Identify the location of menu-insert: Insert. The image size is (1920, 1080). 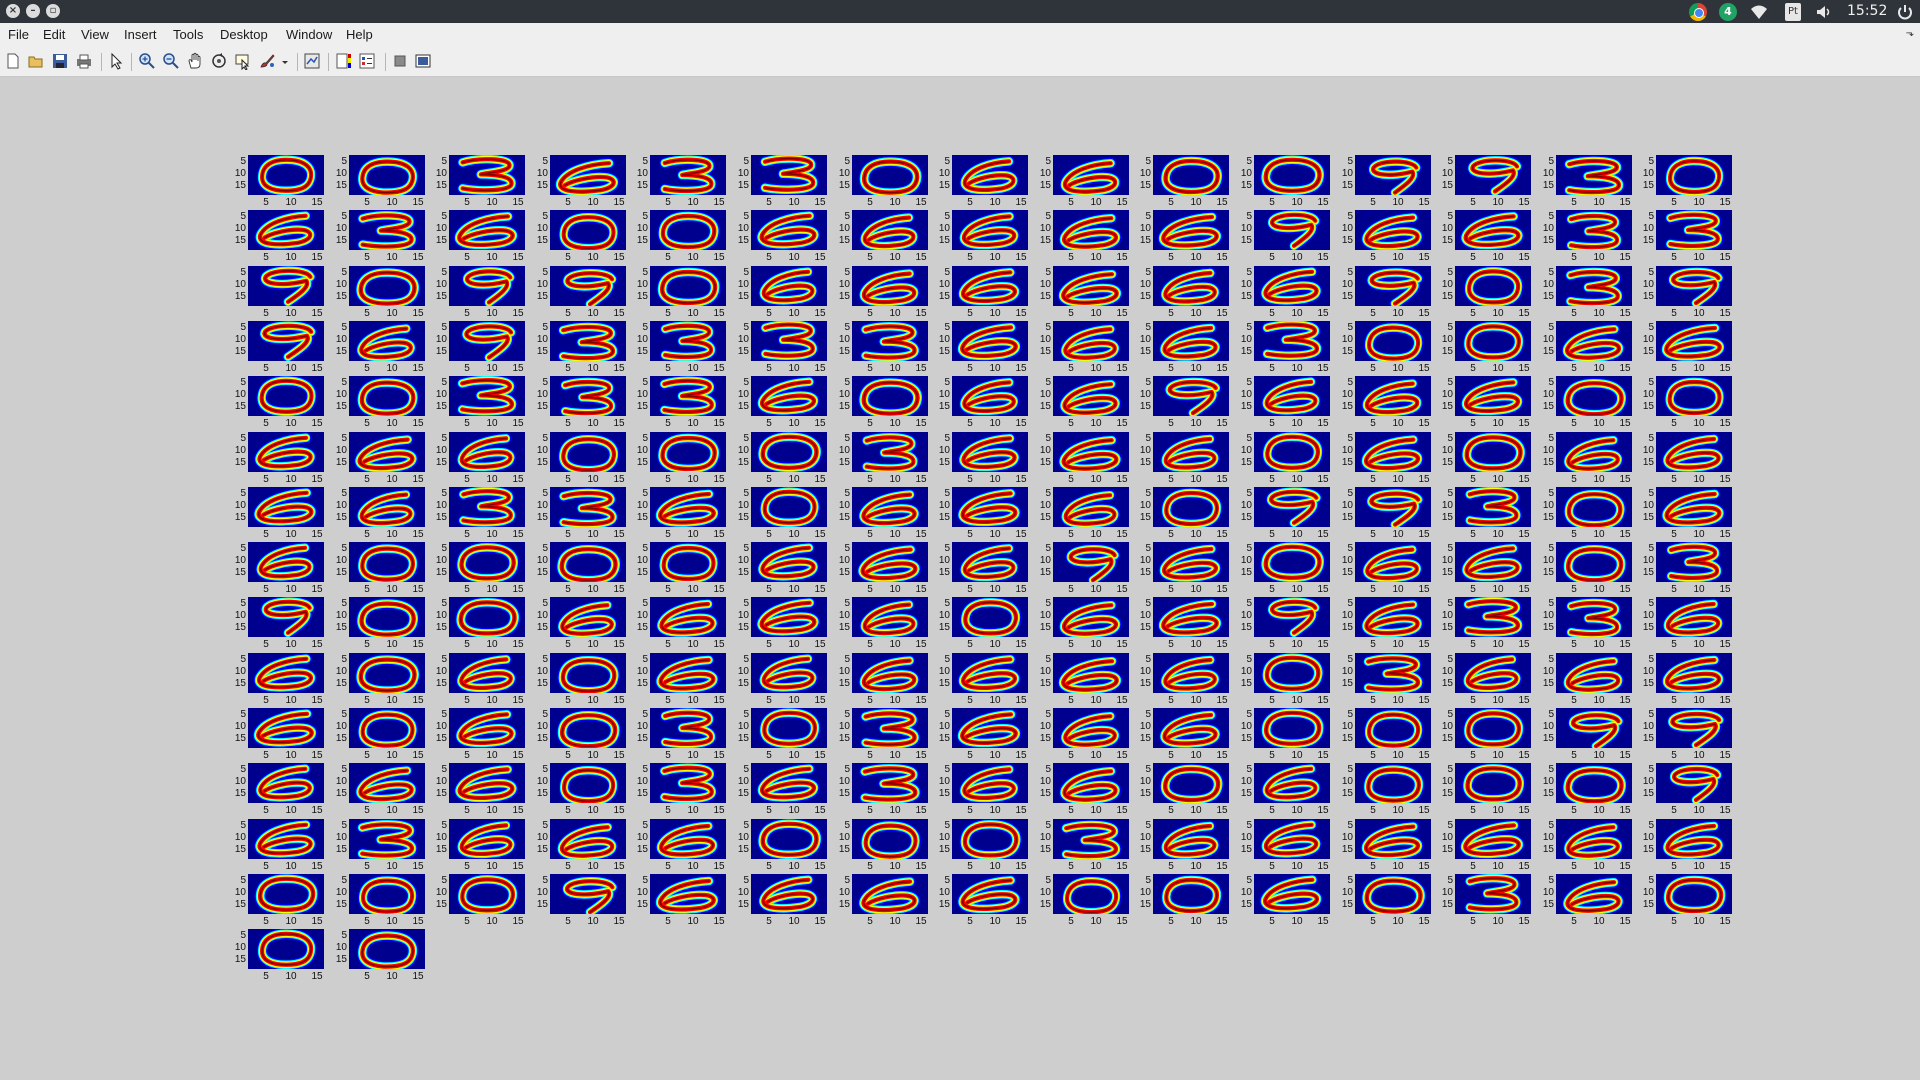
(140, 34).